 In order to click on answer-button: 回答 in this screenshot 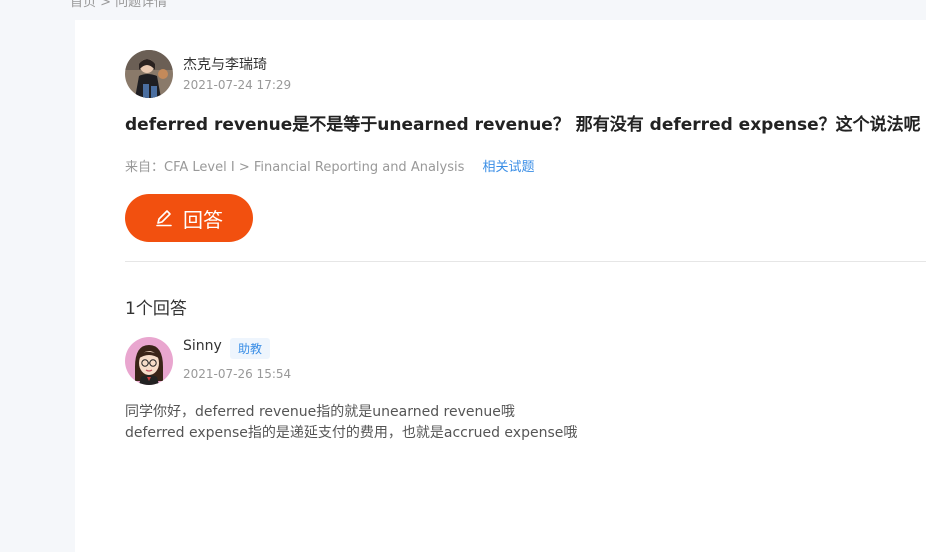, I will do `click(189, 218)`.